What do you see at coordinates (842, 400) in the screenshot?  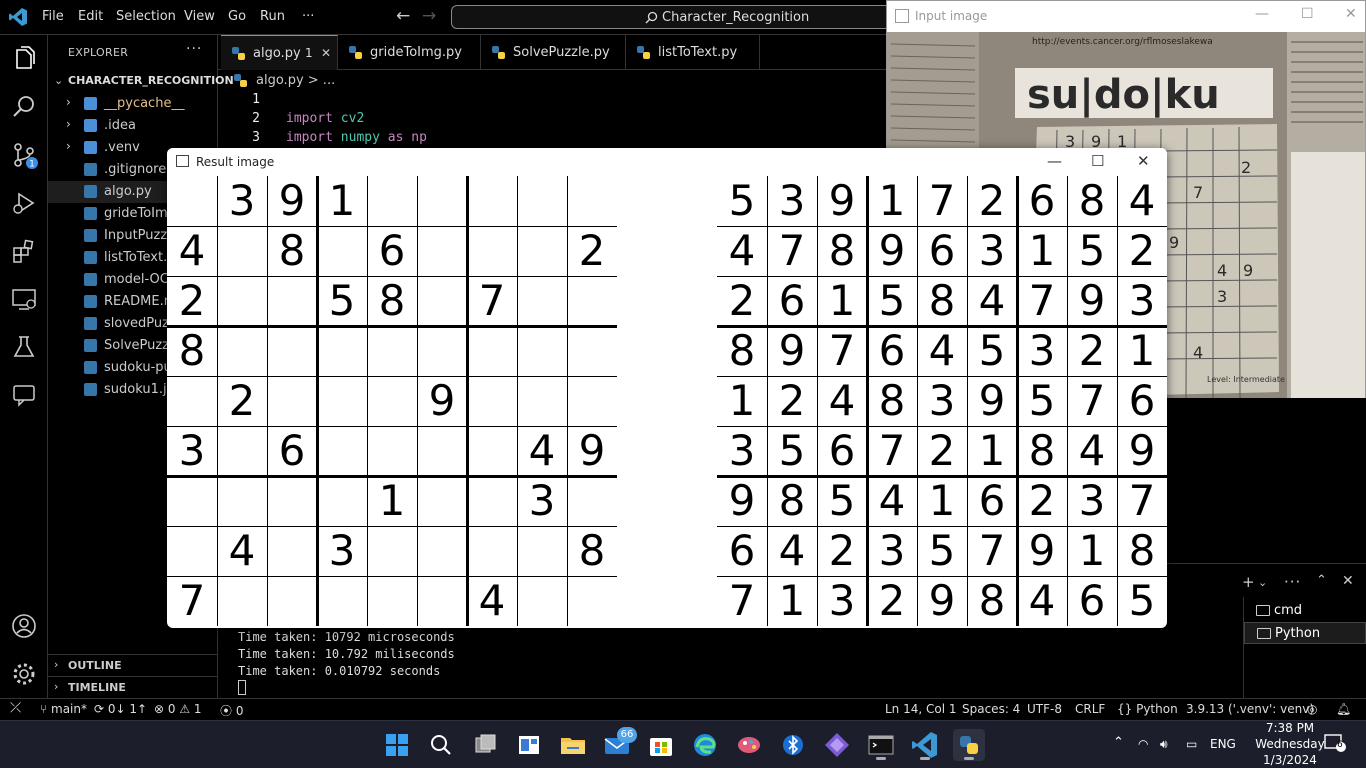 I see `sudoku-cell: 4` at bounding box center [842, 400].